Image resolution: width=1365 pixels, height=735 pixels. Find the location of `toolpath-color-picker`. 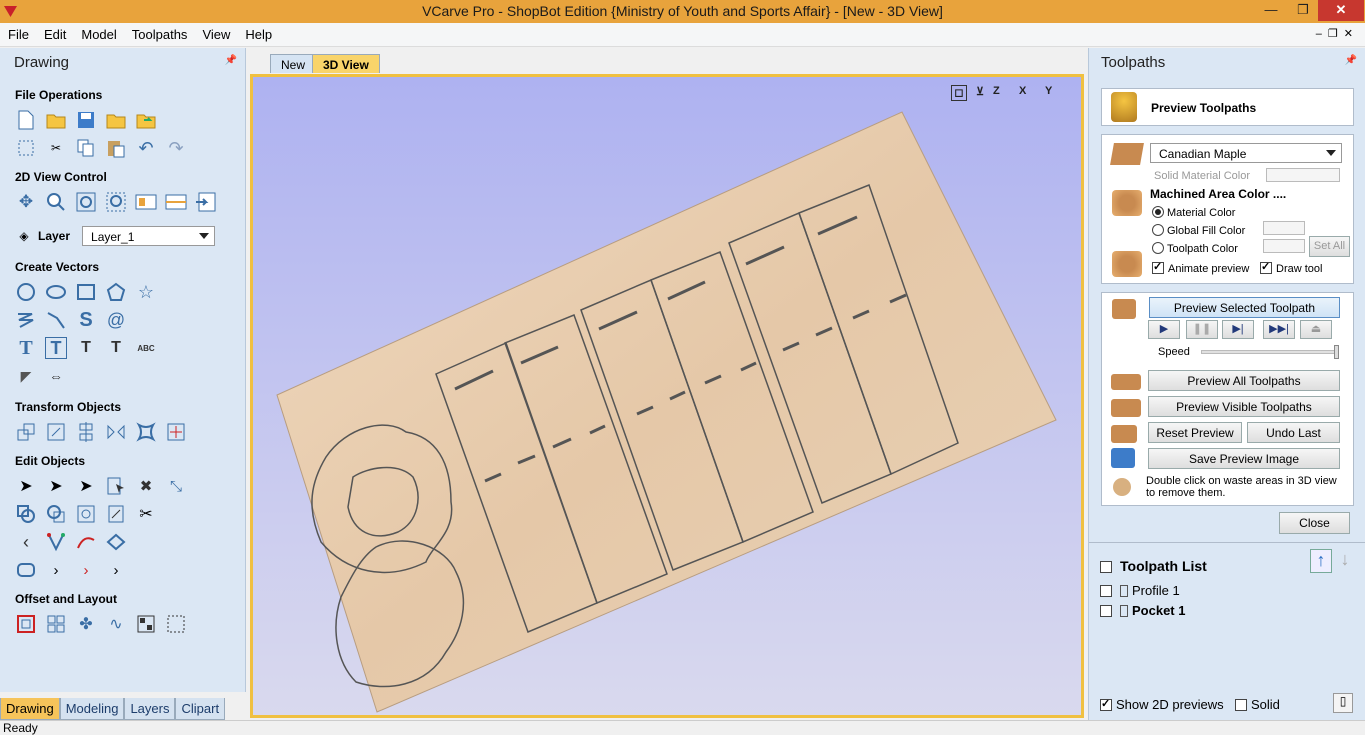

toolpath-color-picker is located at coordinates (1284, 246).